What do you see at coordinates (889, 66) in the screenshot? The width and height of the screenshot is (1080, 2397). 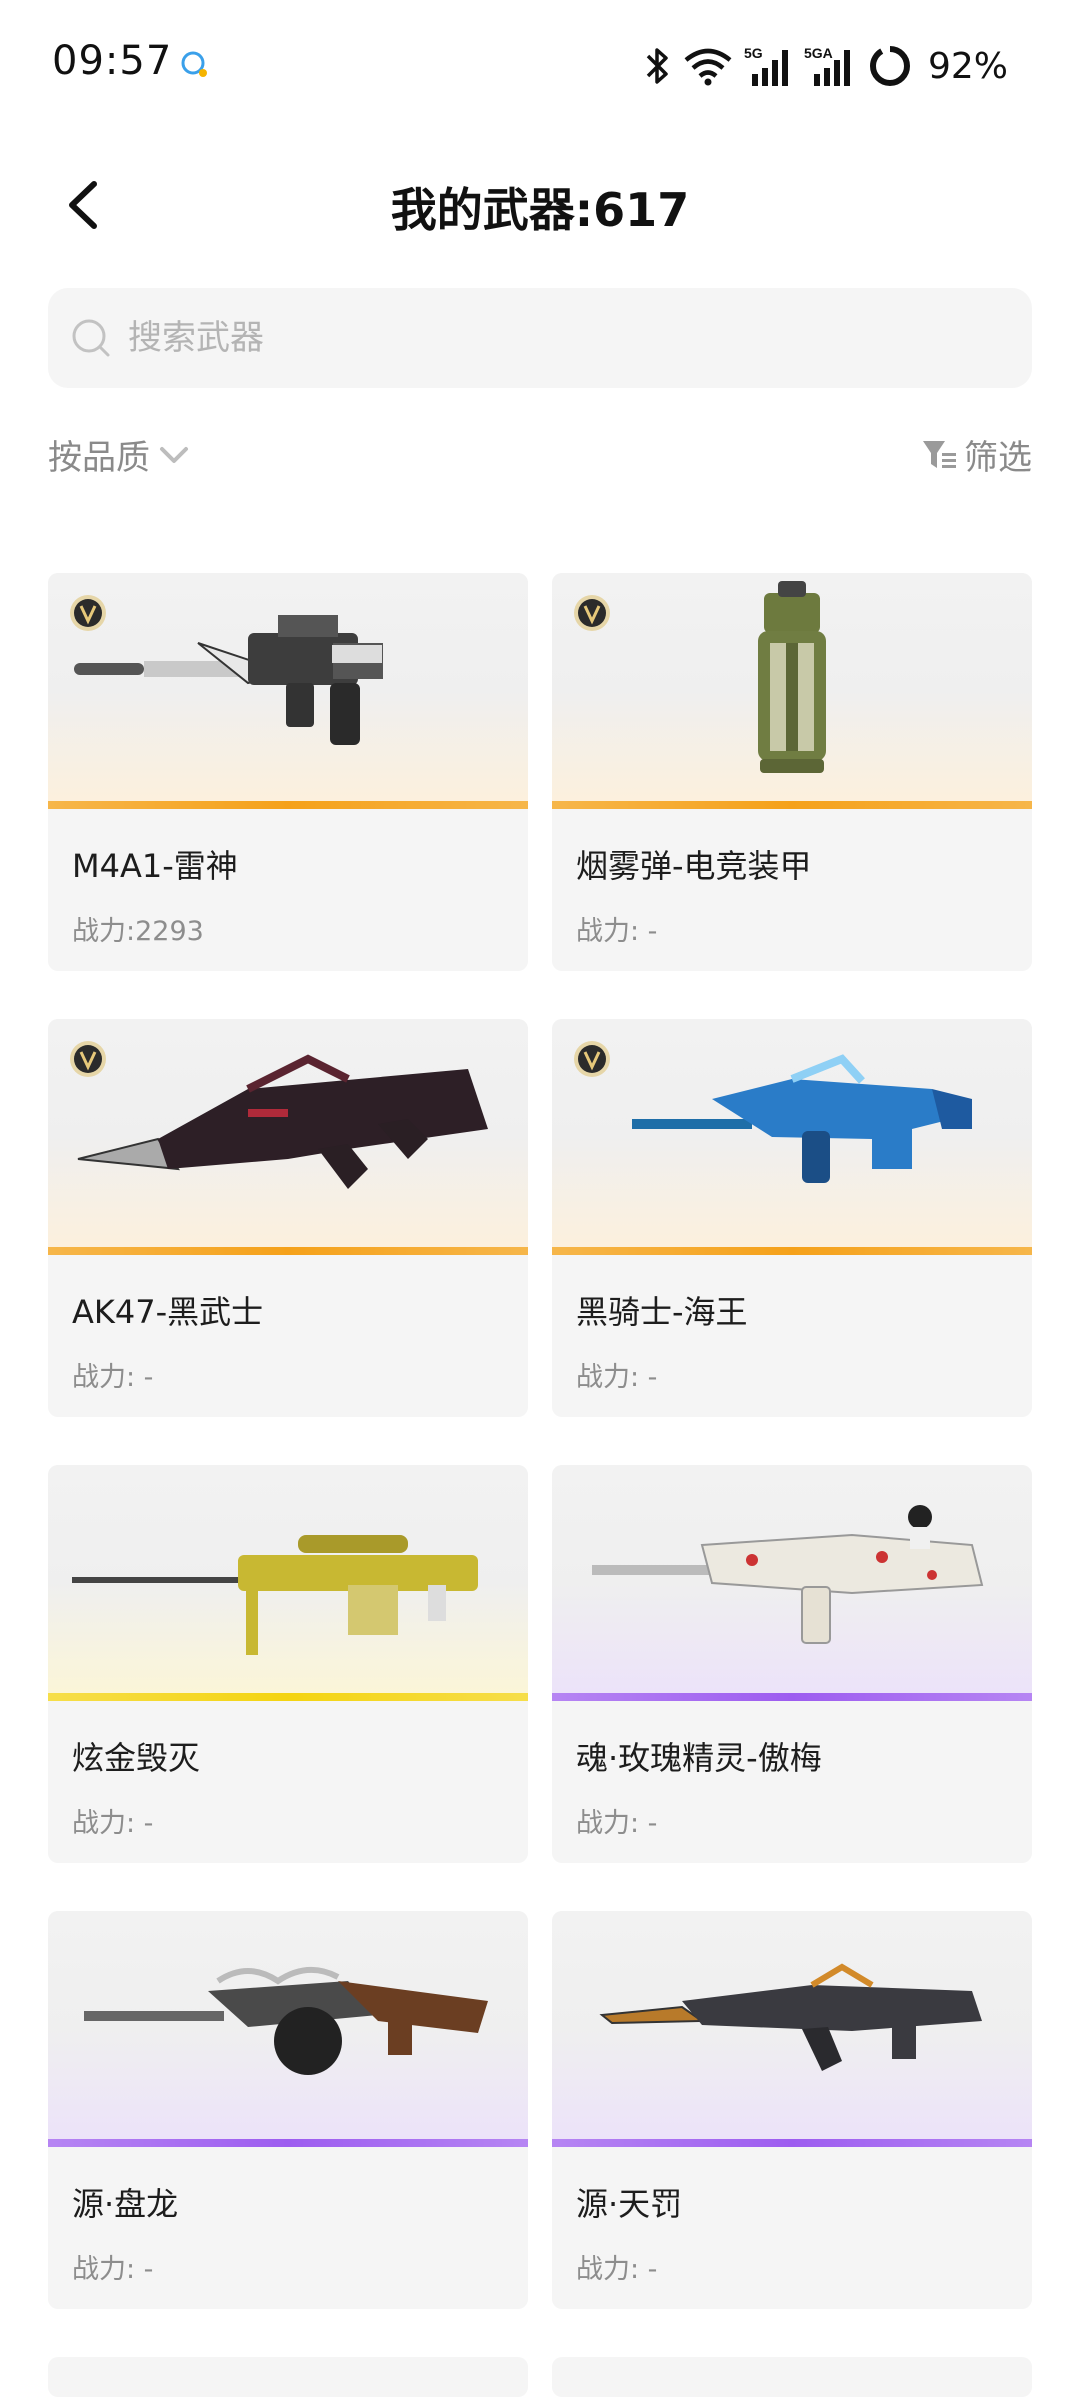 I see `battery-ring-icon` at bounding box center [889, 66].